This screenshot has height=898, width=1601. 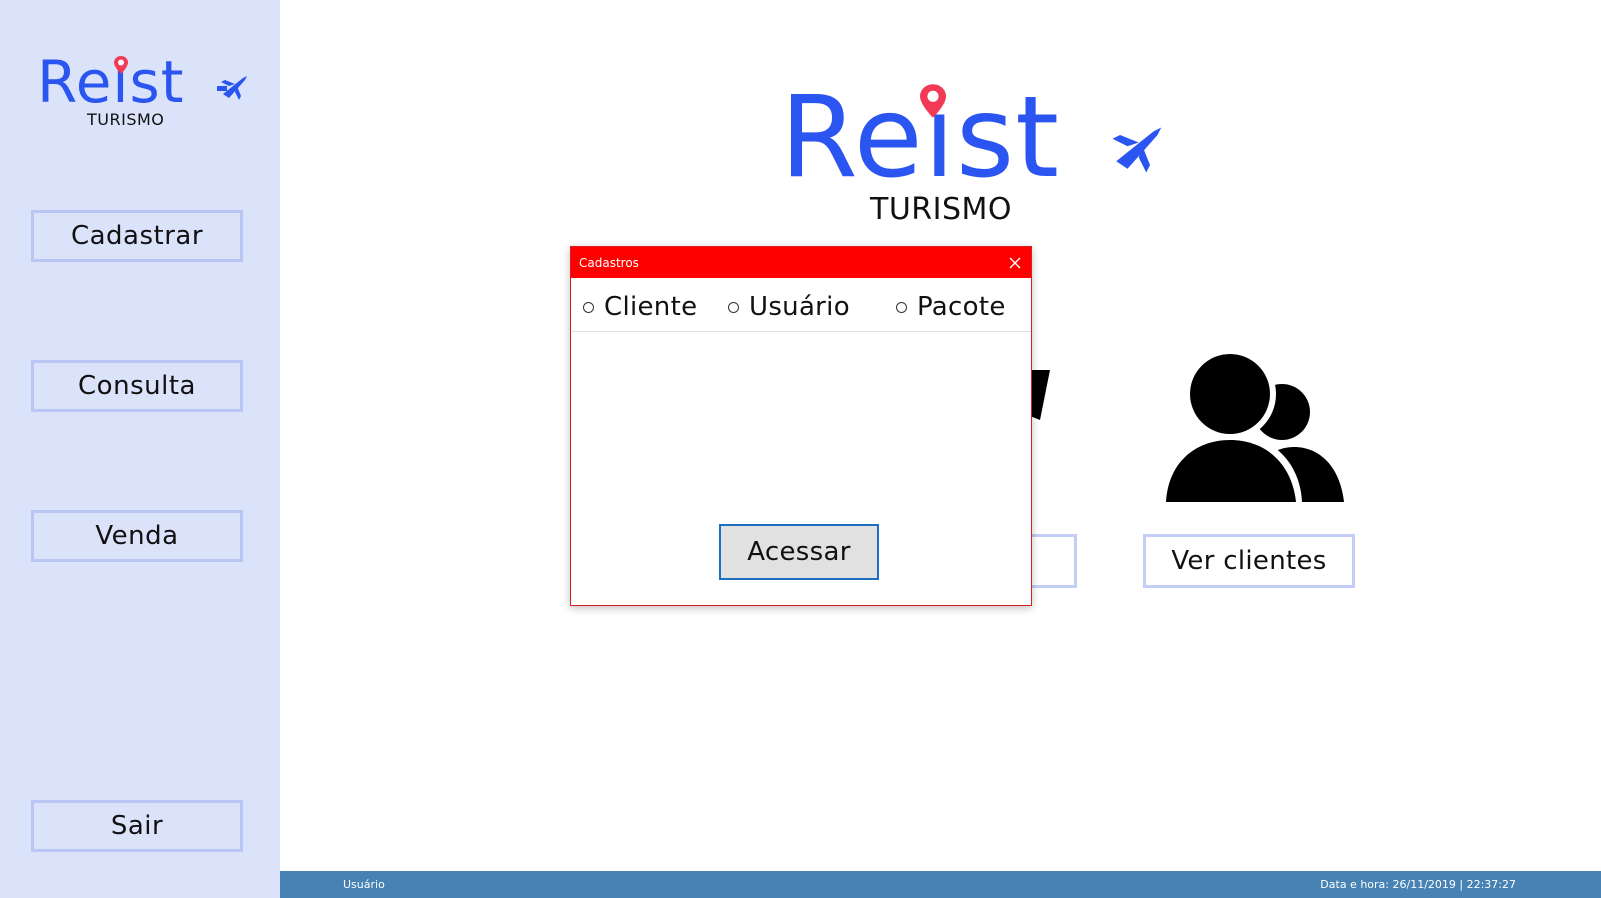 I want to click on option-group: Cliente Usuário Pacote, so click(x=801, y=305).